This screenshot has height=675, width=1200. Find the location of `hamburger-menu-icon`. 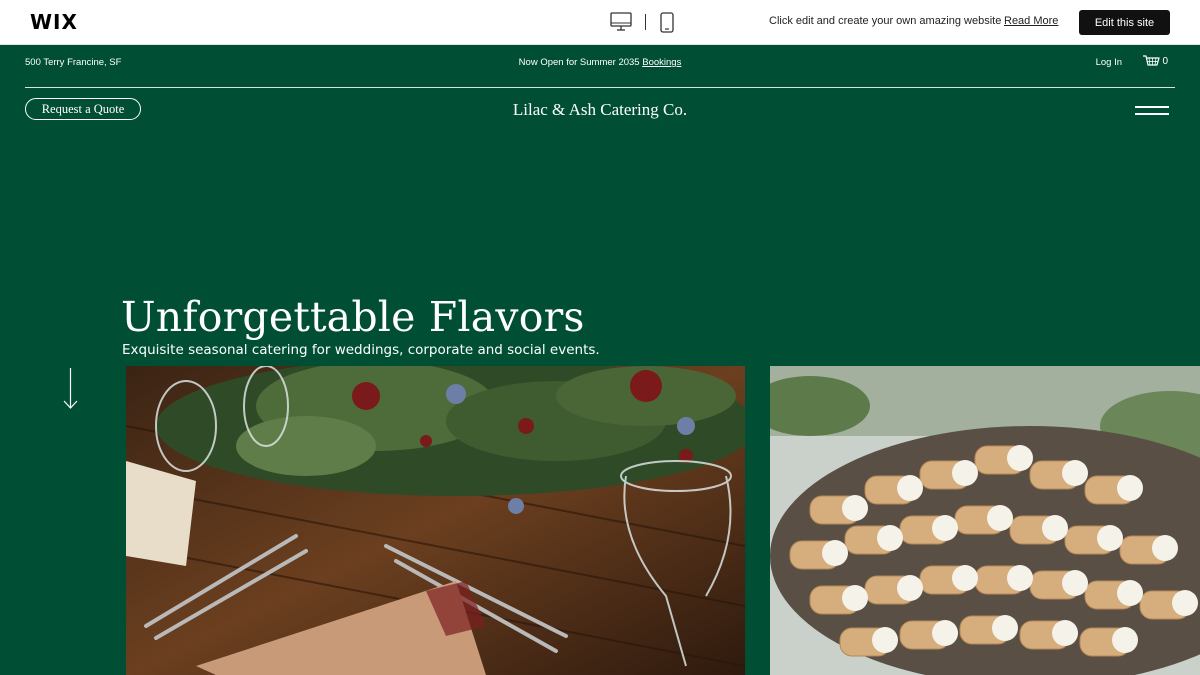

hamburger-menu-icon is located at coordinates (1151, 110).